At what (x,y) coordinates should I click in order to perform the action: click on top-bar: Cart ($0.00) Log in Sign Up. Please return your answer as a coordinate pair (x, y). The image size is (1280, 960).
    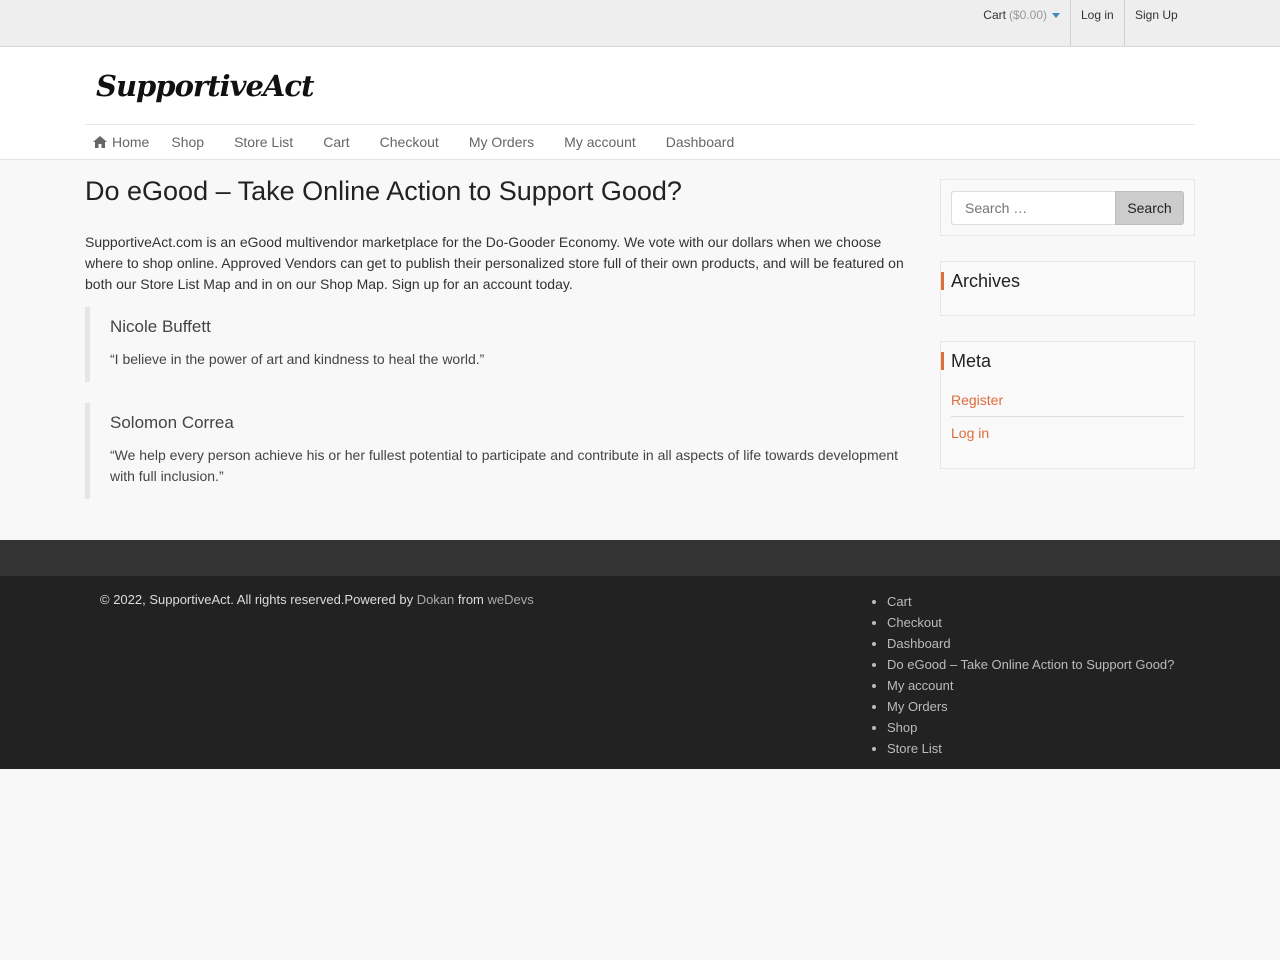
    Looking at the image, I should click on (640, 23).